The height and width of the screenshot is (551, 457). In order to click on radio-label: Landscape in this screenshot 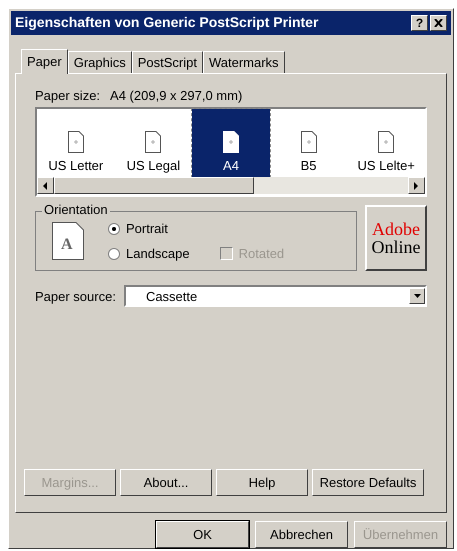, I will do `click(158, 254)`.